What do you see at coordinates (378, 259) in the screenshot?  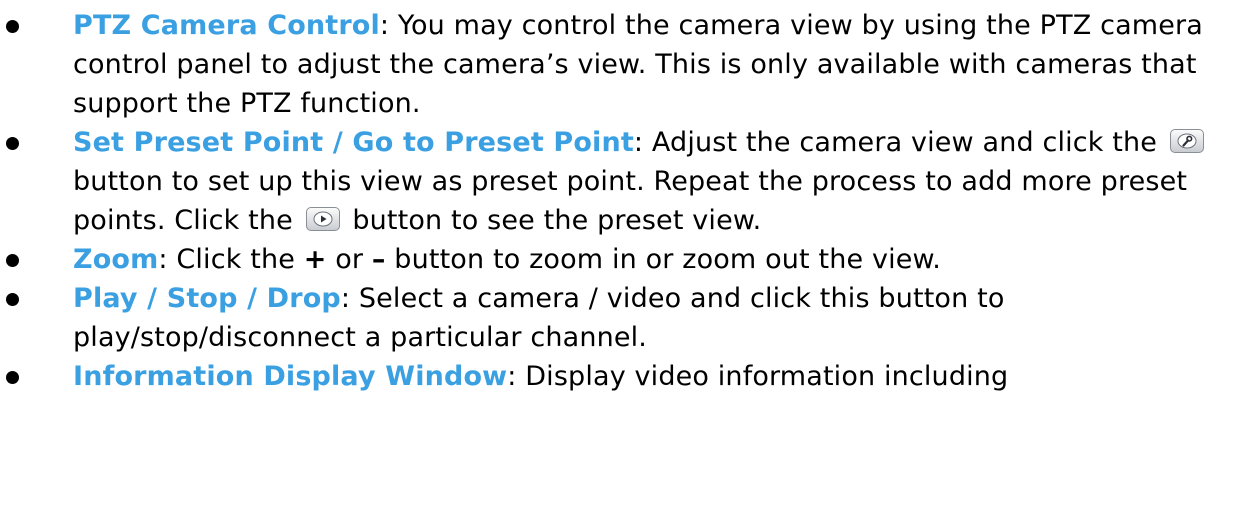 I see `minus-symbol: –` at bounding box center [378, 259].